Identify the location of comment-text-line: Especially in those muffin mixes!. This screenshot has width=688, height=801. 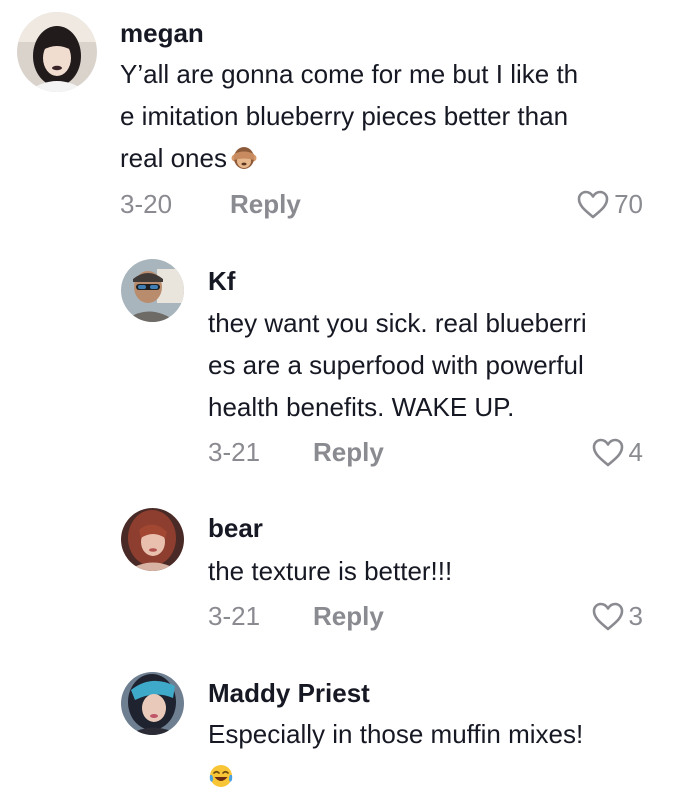
(396, 734).